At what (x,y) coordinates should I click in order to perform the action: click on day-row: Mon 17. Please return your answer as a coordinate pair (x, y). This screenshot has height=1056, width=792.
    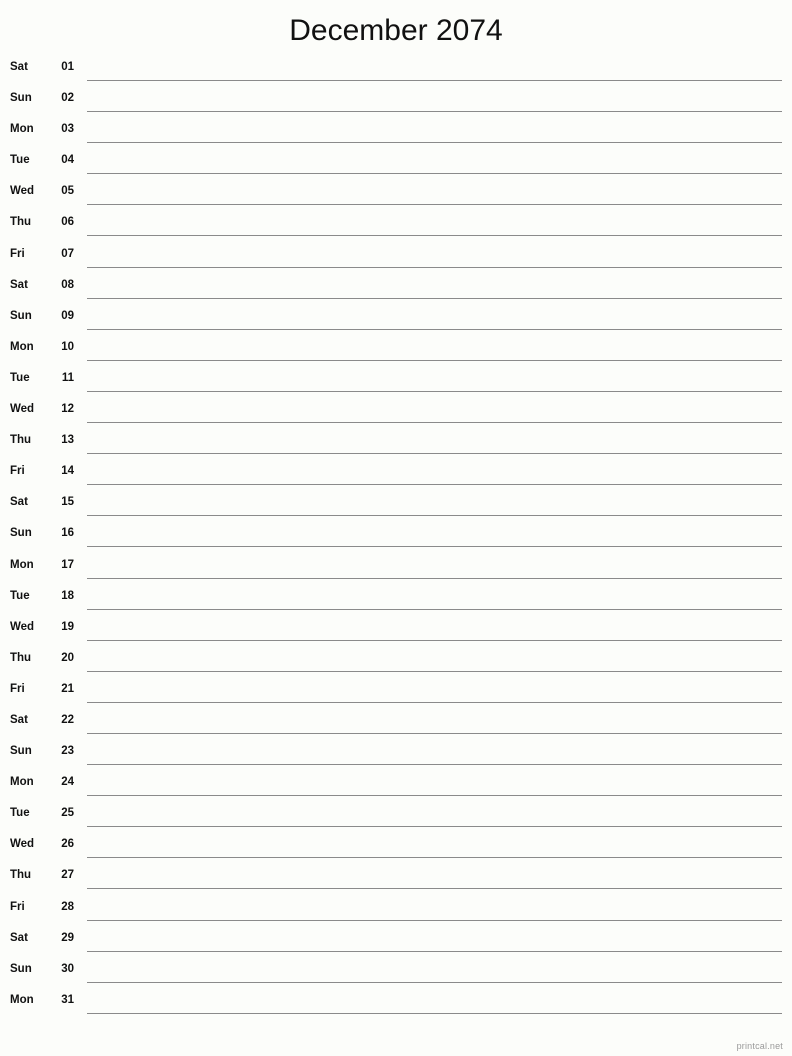
    Looking at the image, I should click on (396, 571).